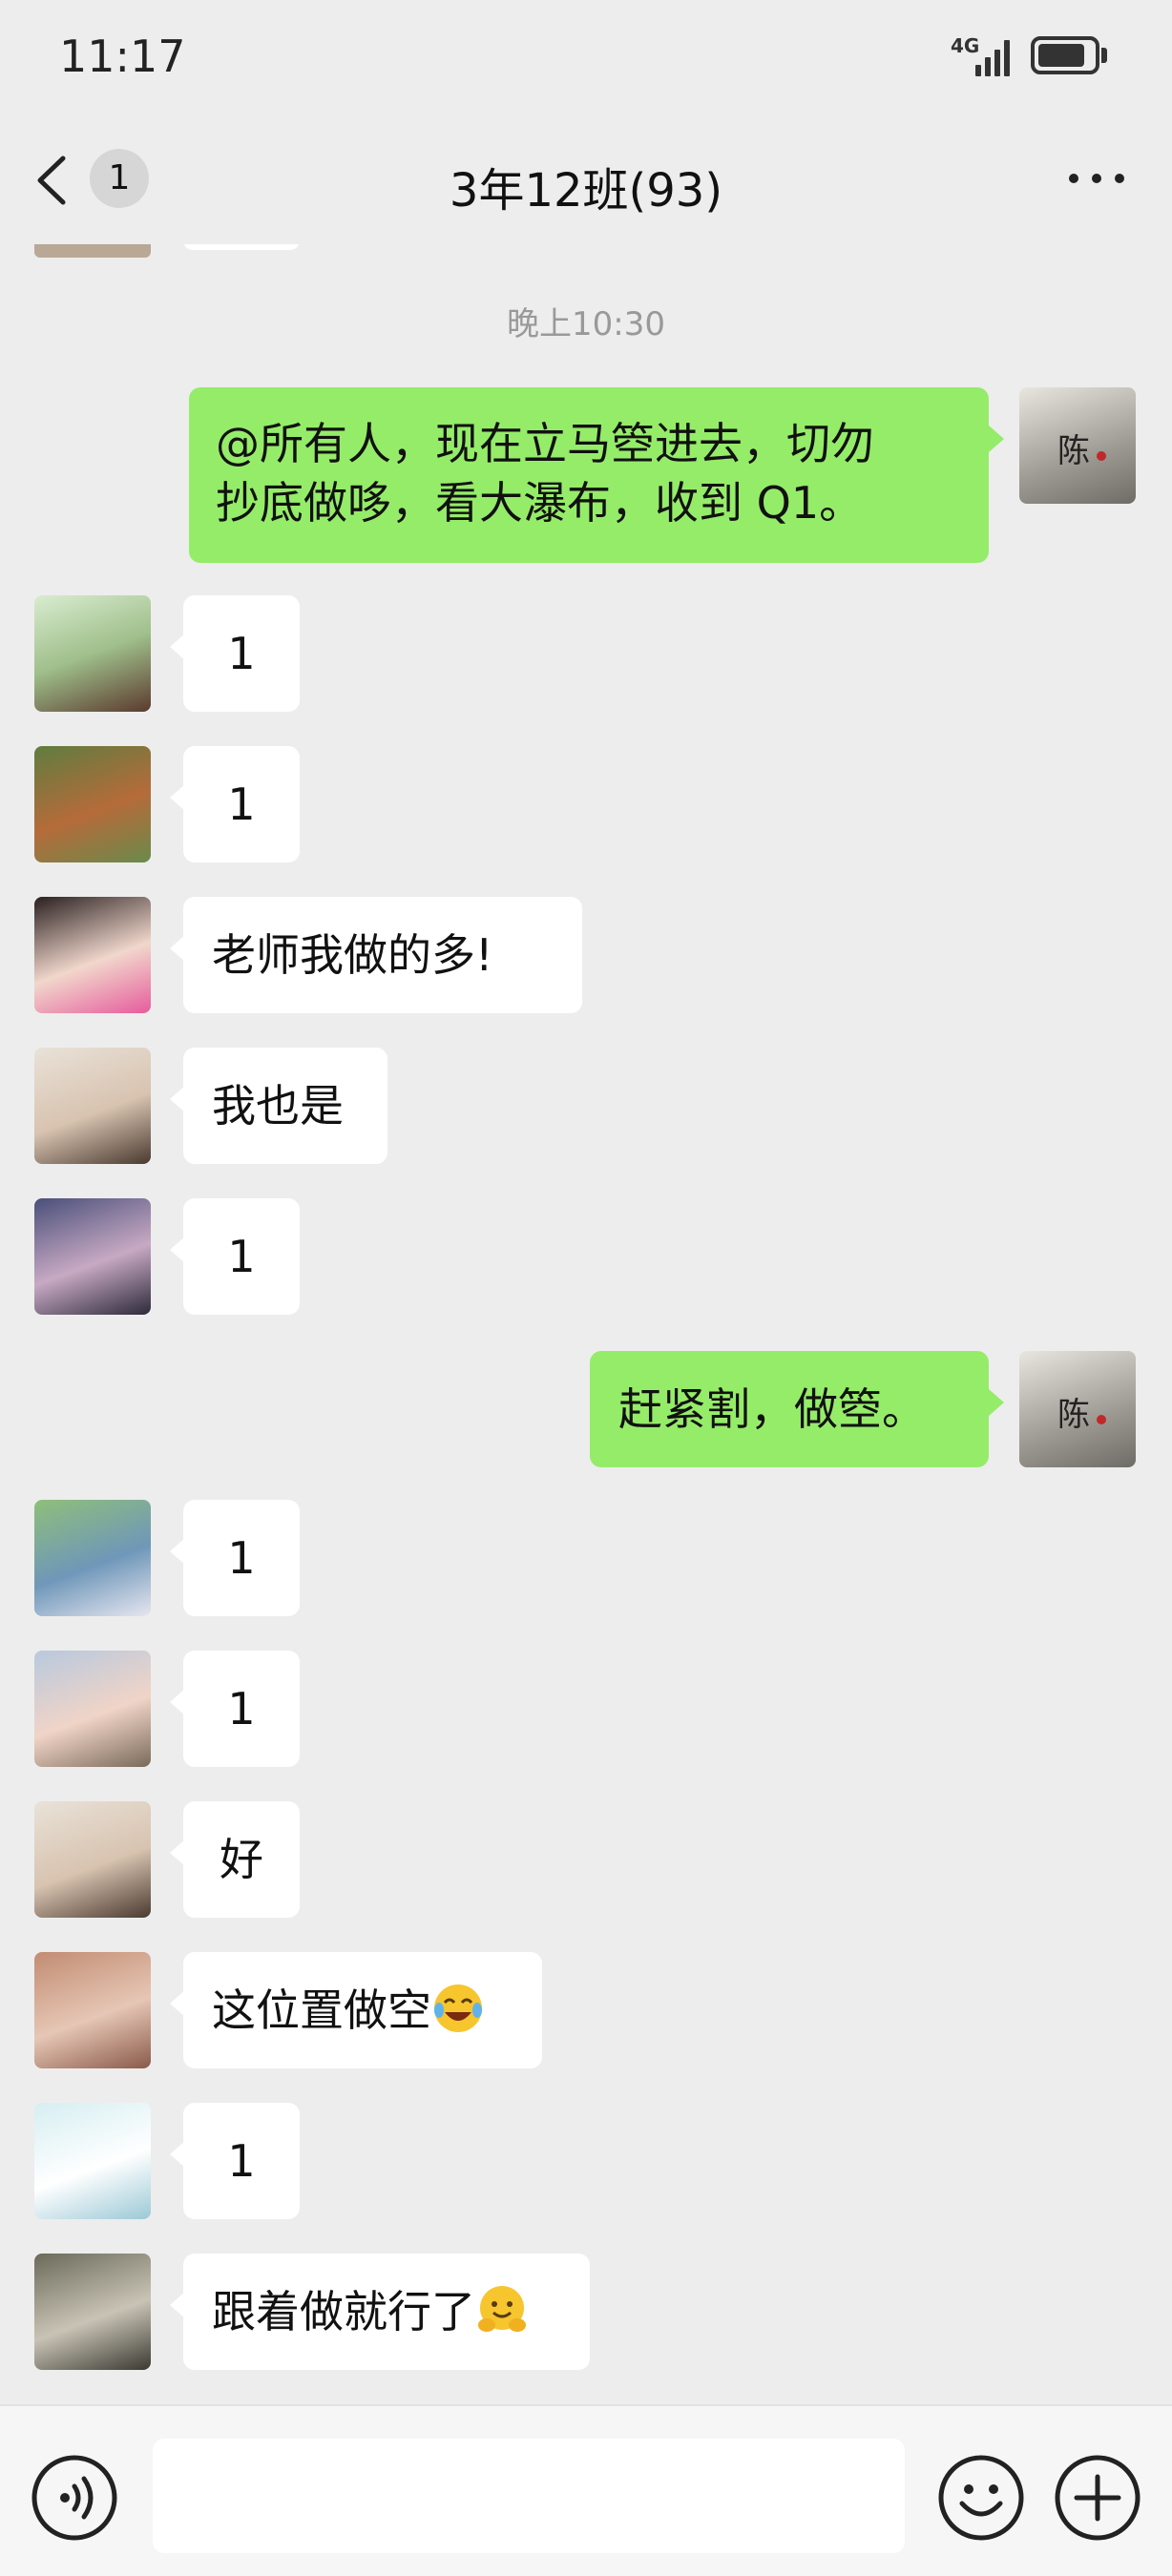  I want to click on battery-icon, so click(1065, 55).